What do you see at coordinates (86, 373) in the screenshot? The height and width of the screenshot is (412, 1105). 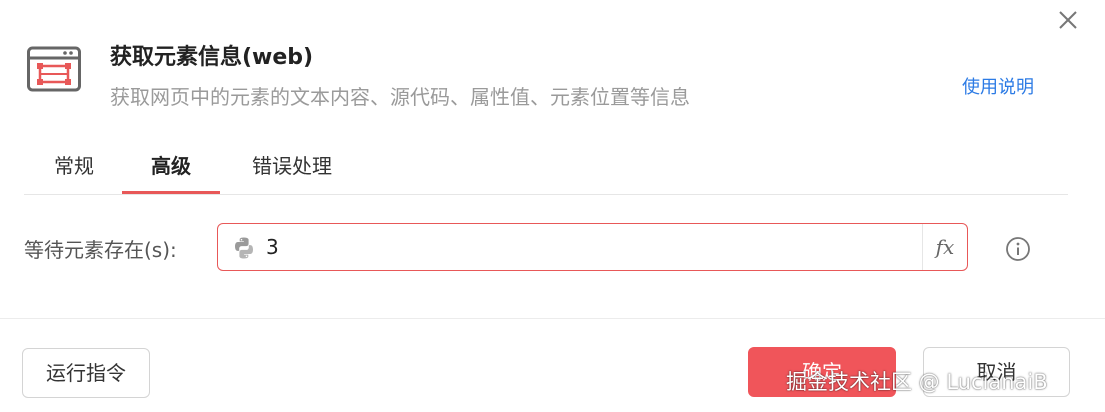 I see `run-command-button: 运行指令` at bounding box center [86, 373].